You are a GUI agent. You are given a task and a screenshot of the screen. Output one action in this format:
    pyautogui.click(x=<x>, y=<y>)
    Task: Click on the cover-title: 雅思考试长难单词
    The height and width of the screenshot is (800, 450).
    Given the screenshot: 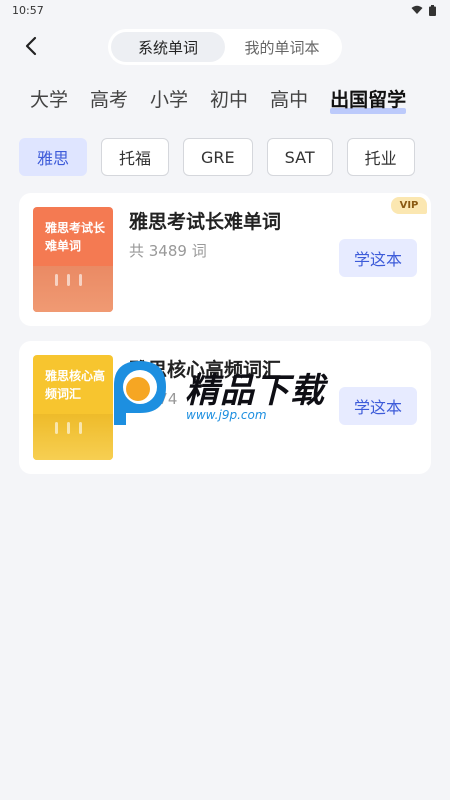 What is the action you would take?
    pyautogui.click(x=75, y=237)
    